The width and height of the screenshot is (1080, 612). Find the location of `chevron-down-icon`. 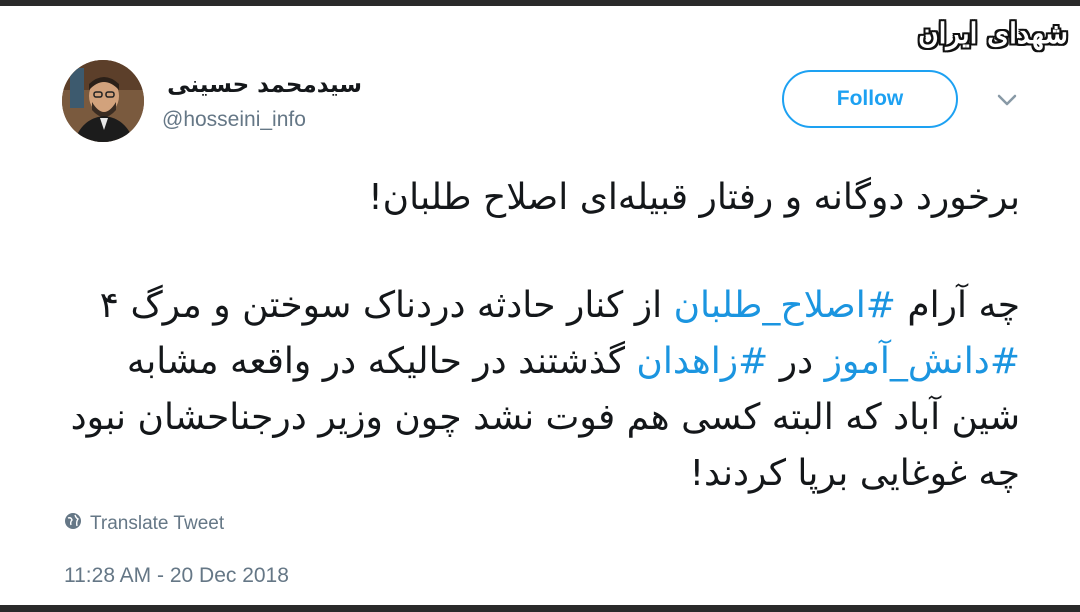

chevron-down-icon is located at coordinates (1007, 100).